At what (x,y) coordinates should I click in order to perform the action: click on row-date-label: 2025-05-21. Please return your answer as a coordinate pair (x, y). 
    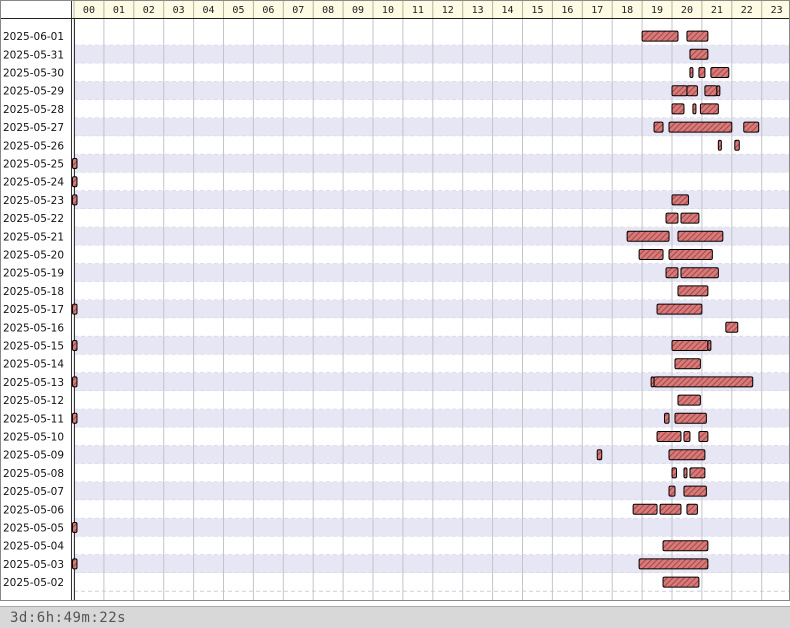
    Looking at the image, I should click on (33, 237).